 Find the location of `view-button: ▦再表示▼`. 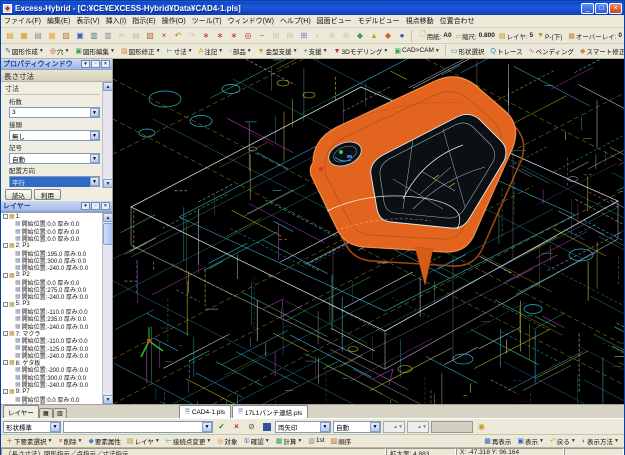

view-button: ▦再表示▼ is located at coordinates (497, 441).